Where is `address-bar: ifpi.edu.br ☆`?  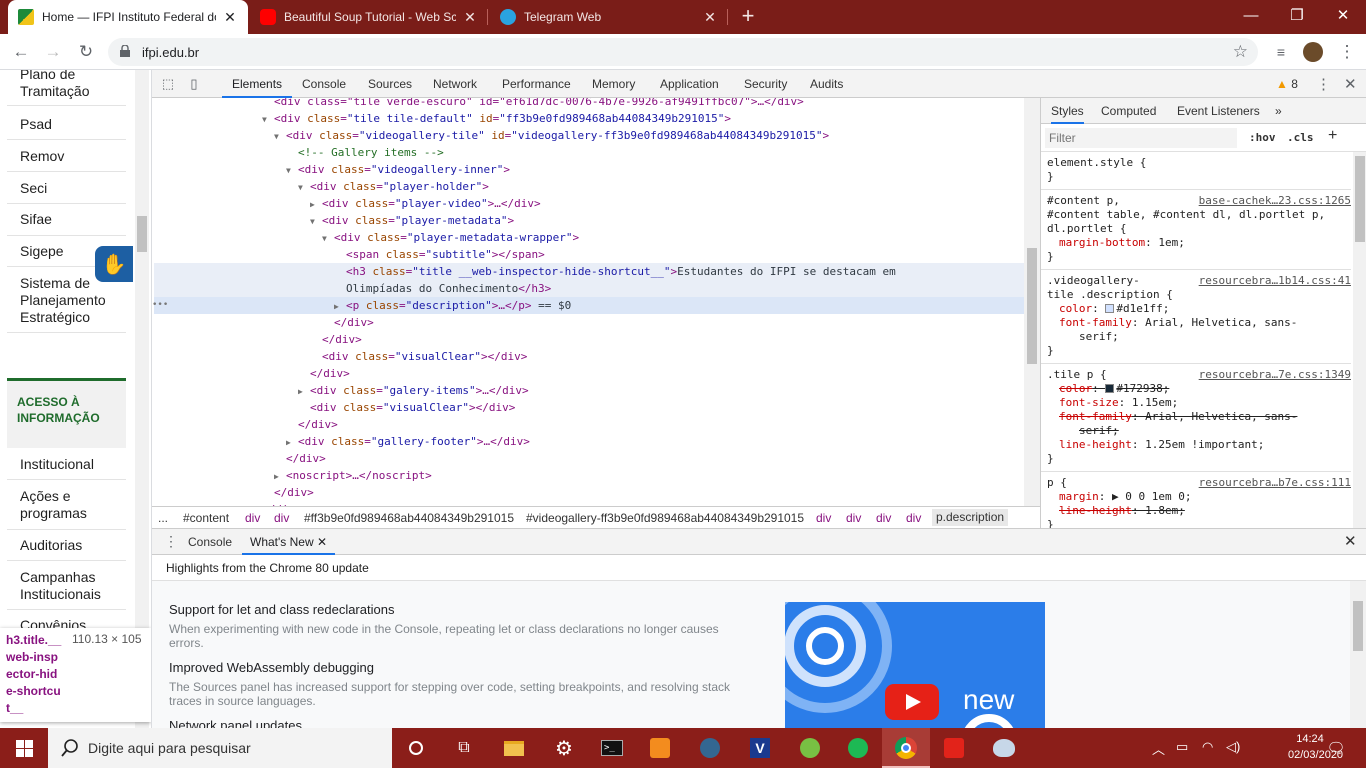 address-bar: ifpi.edu.br ☆ is located at coordinates (683, 52).